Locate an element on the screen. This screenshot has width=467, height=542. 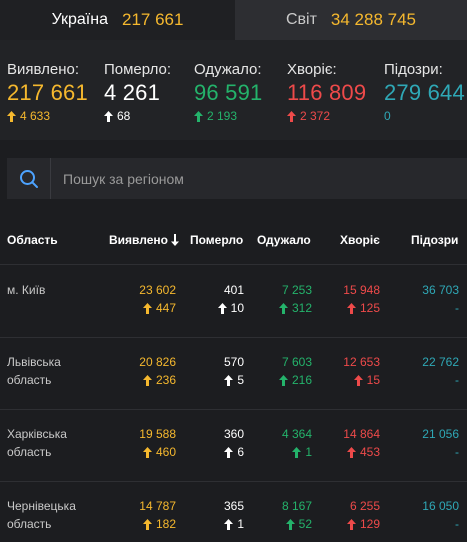
stat-sick-value: 116 809 is located at coordinates (327, 92).